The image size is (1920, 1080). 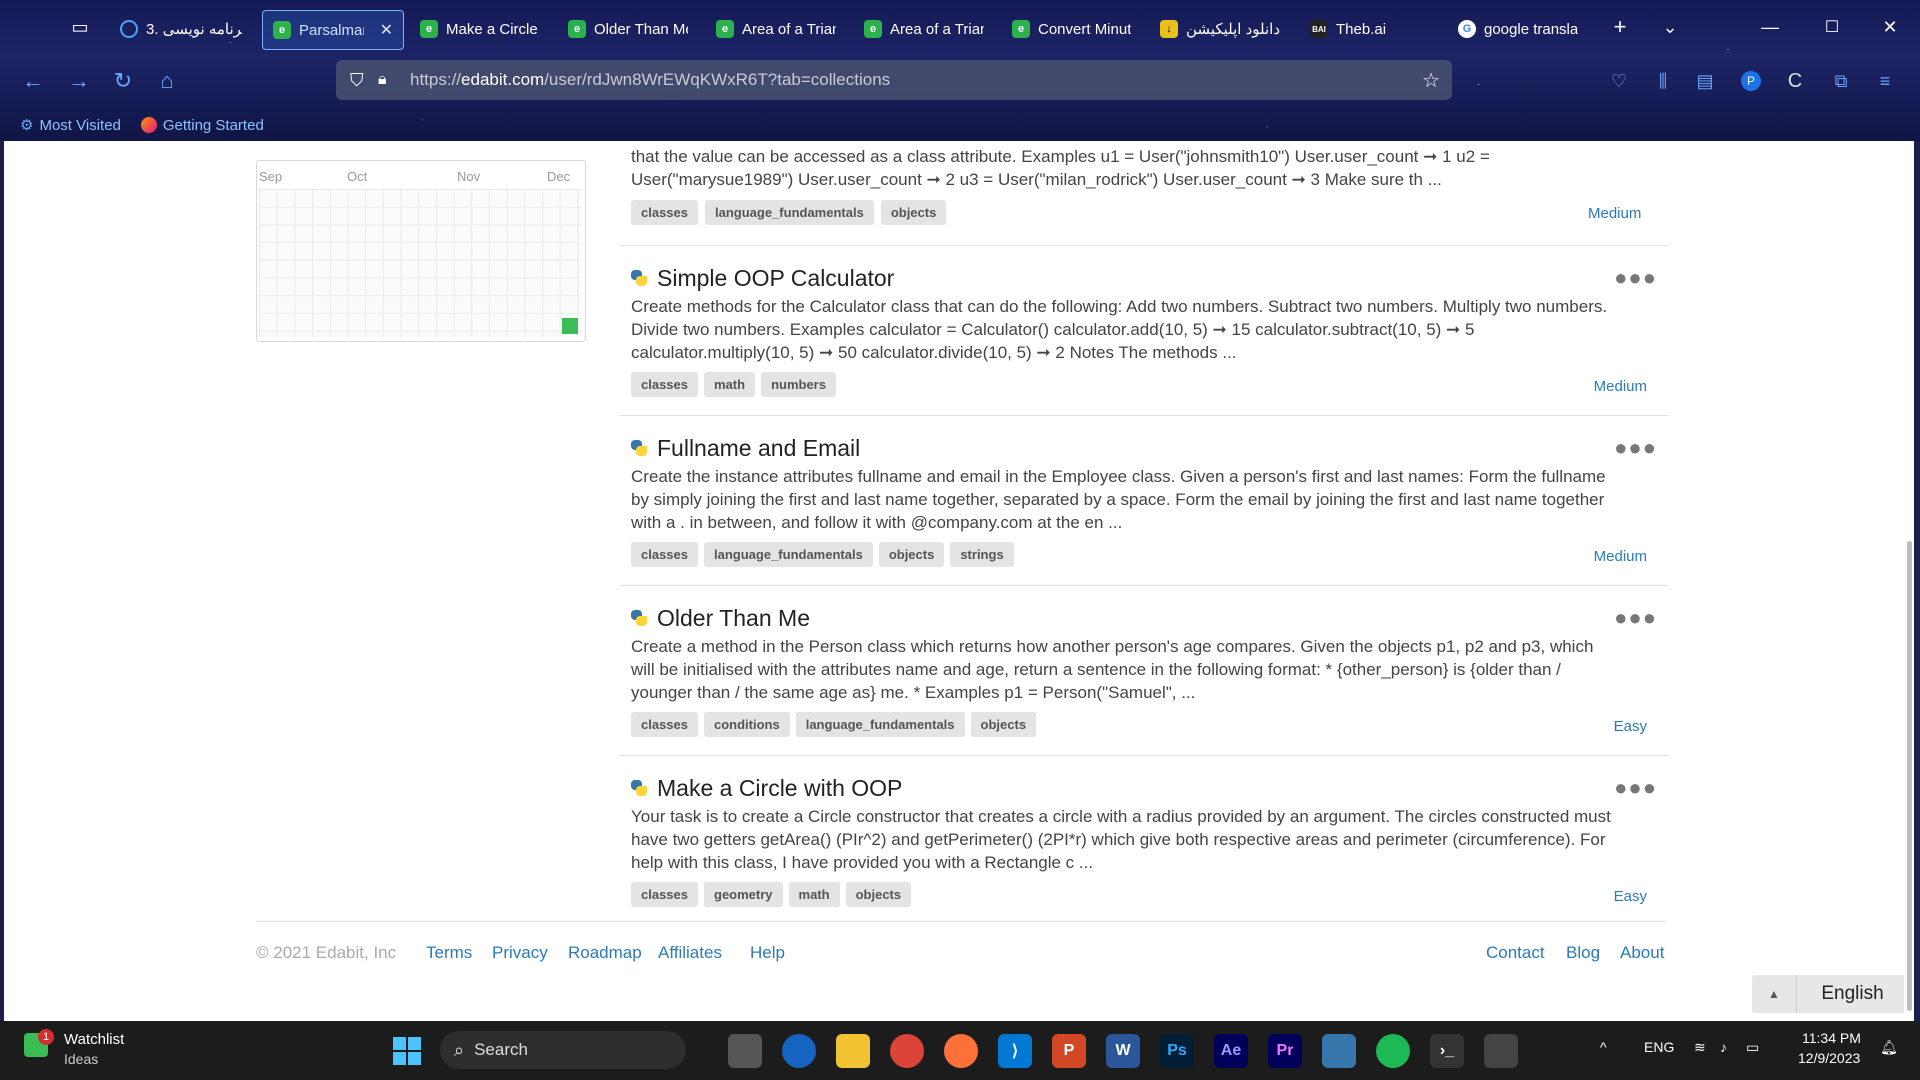 What do you see at coordinates (449, 953) in the screenshot?
I see `footer-link-terms: Terms` at bounding box center [449, 953].